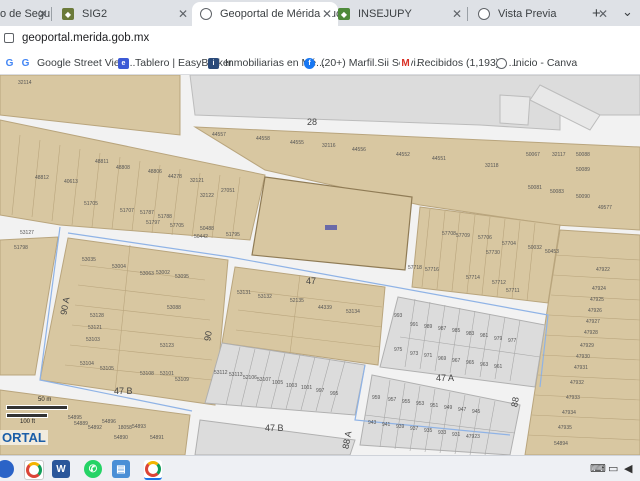 The height and width of the screenshot is (481, 640). What do you see at coordinates (627, 12) in the screenshot?
I see `tab-search-button: ⌄` at bounding box center [627, 12].